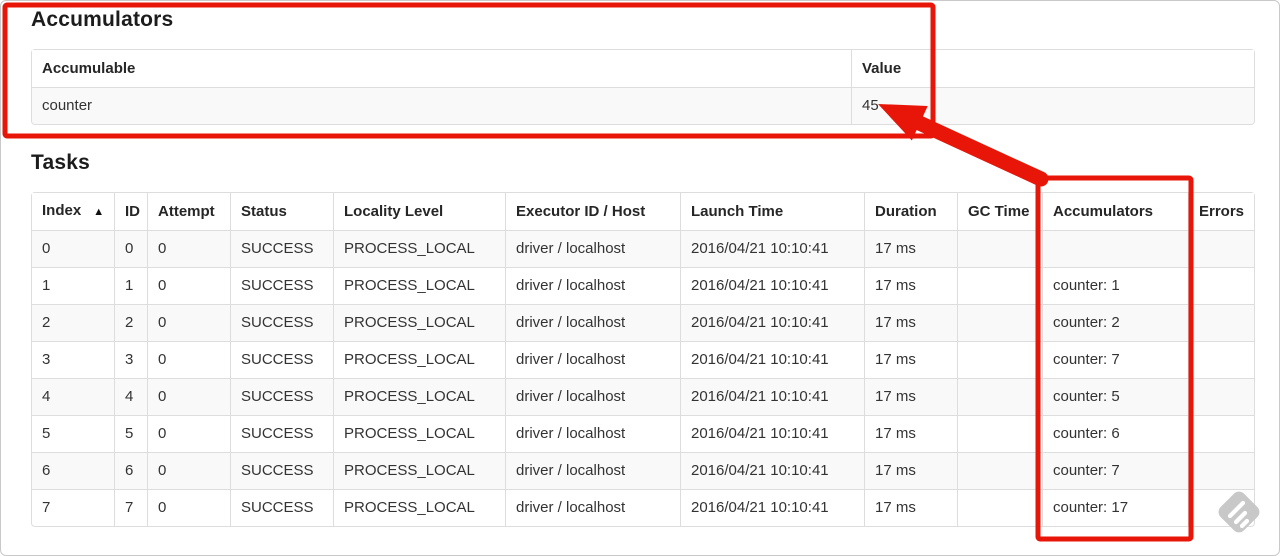 This screenshot has width=1280, height=556. Describe the element at coordinates (102, 19) in the screenshot. I see `accumulators-section-title: Accumulators` at that location.